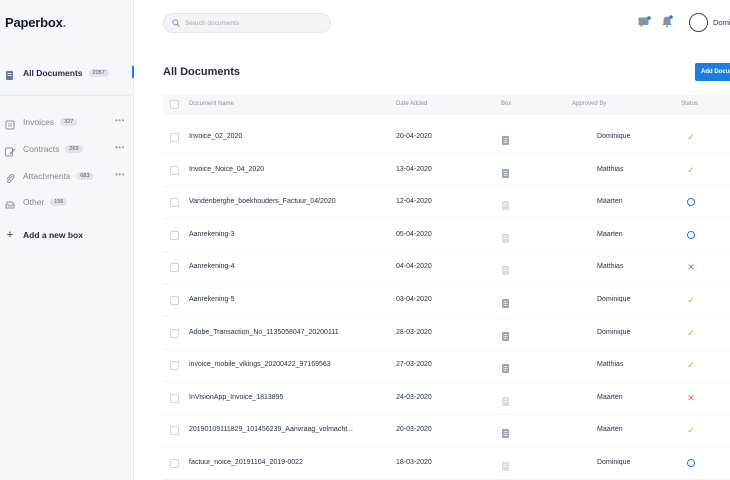 This screenshot has width=730, height=480. Describe the element at coordinates (59, 202) in the screenshot. I see `count-badge: 156` at that location.